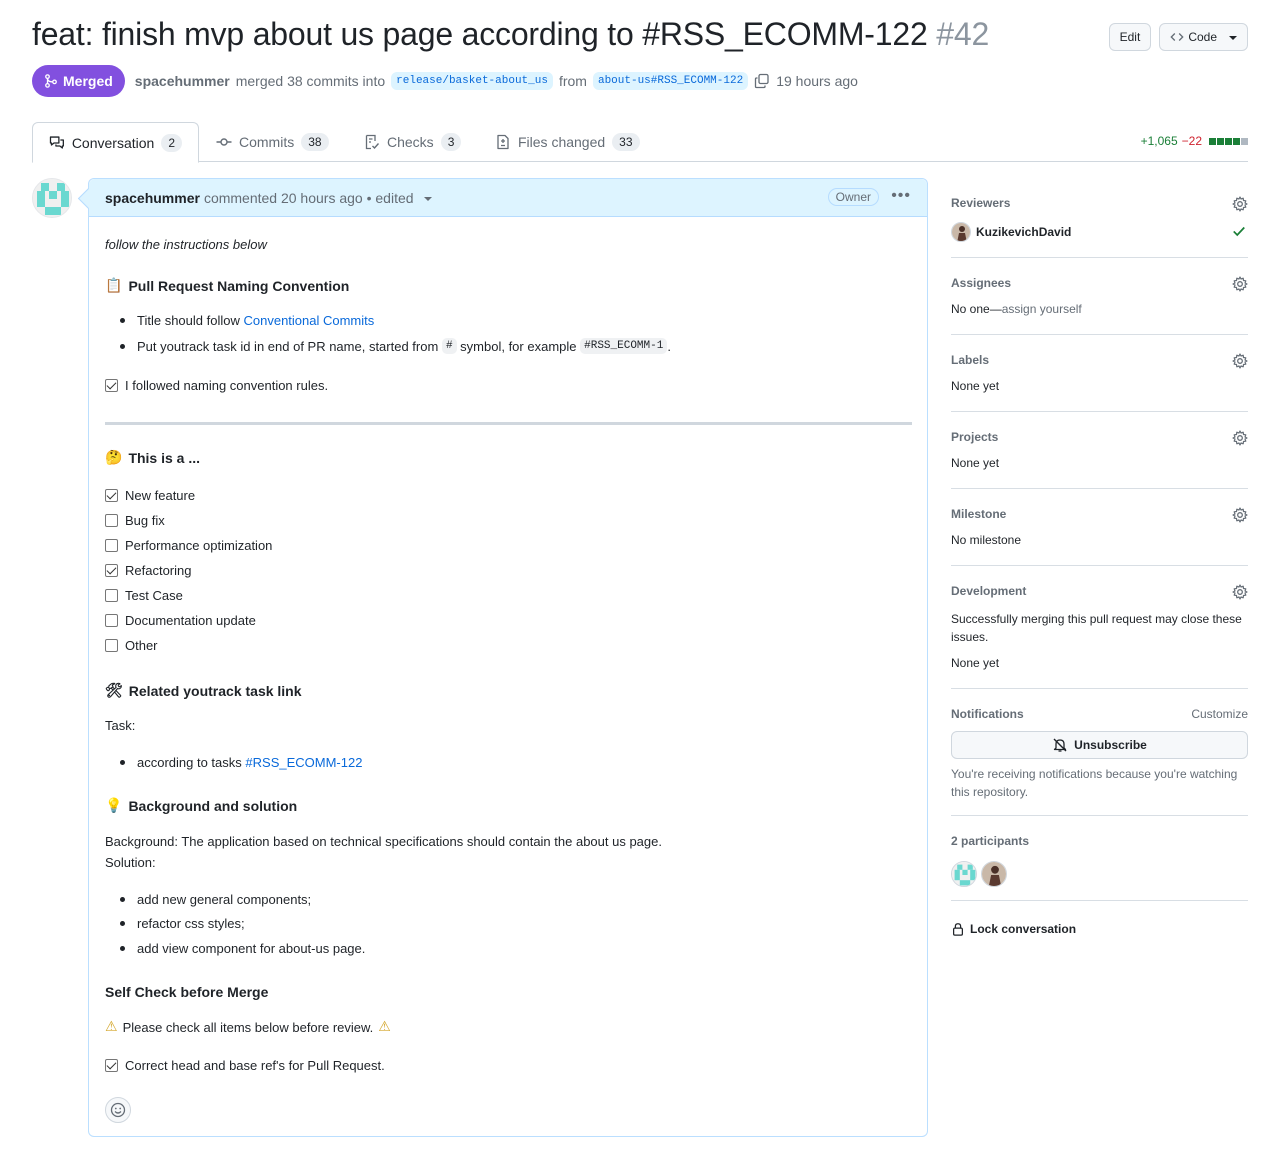 Image resolution: width=1268 pixels, height=1150 pixels. I want to click on checkbox-label: Test Case, so click(154, 595).